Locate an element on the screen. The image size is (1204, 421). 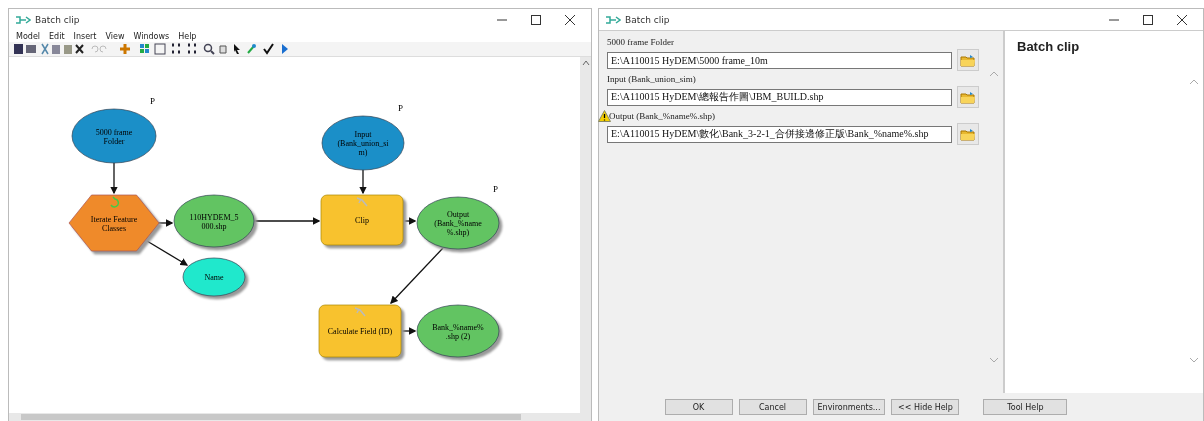
node-label: Iterate Feature Classes is located at coordinates (114, 223).